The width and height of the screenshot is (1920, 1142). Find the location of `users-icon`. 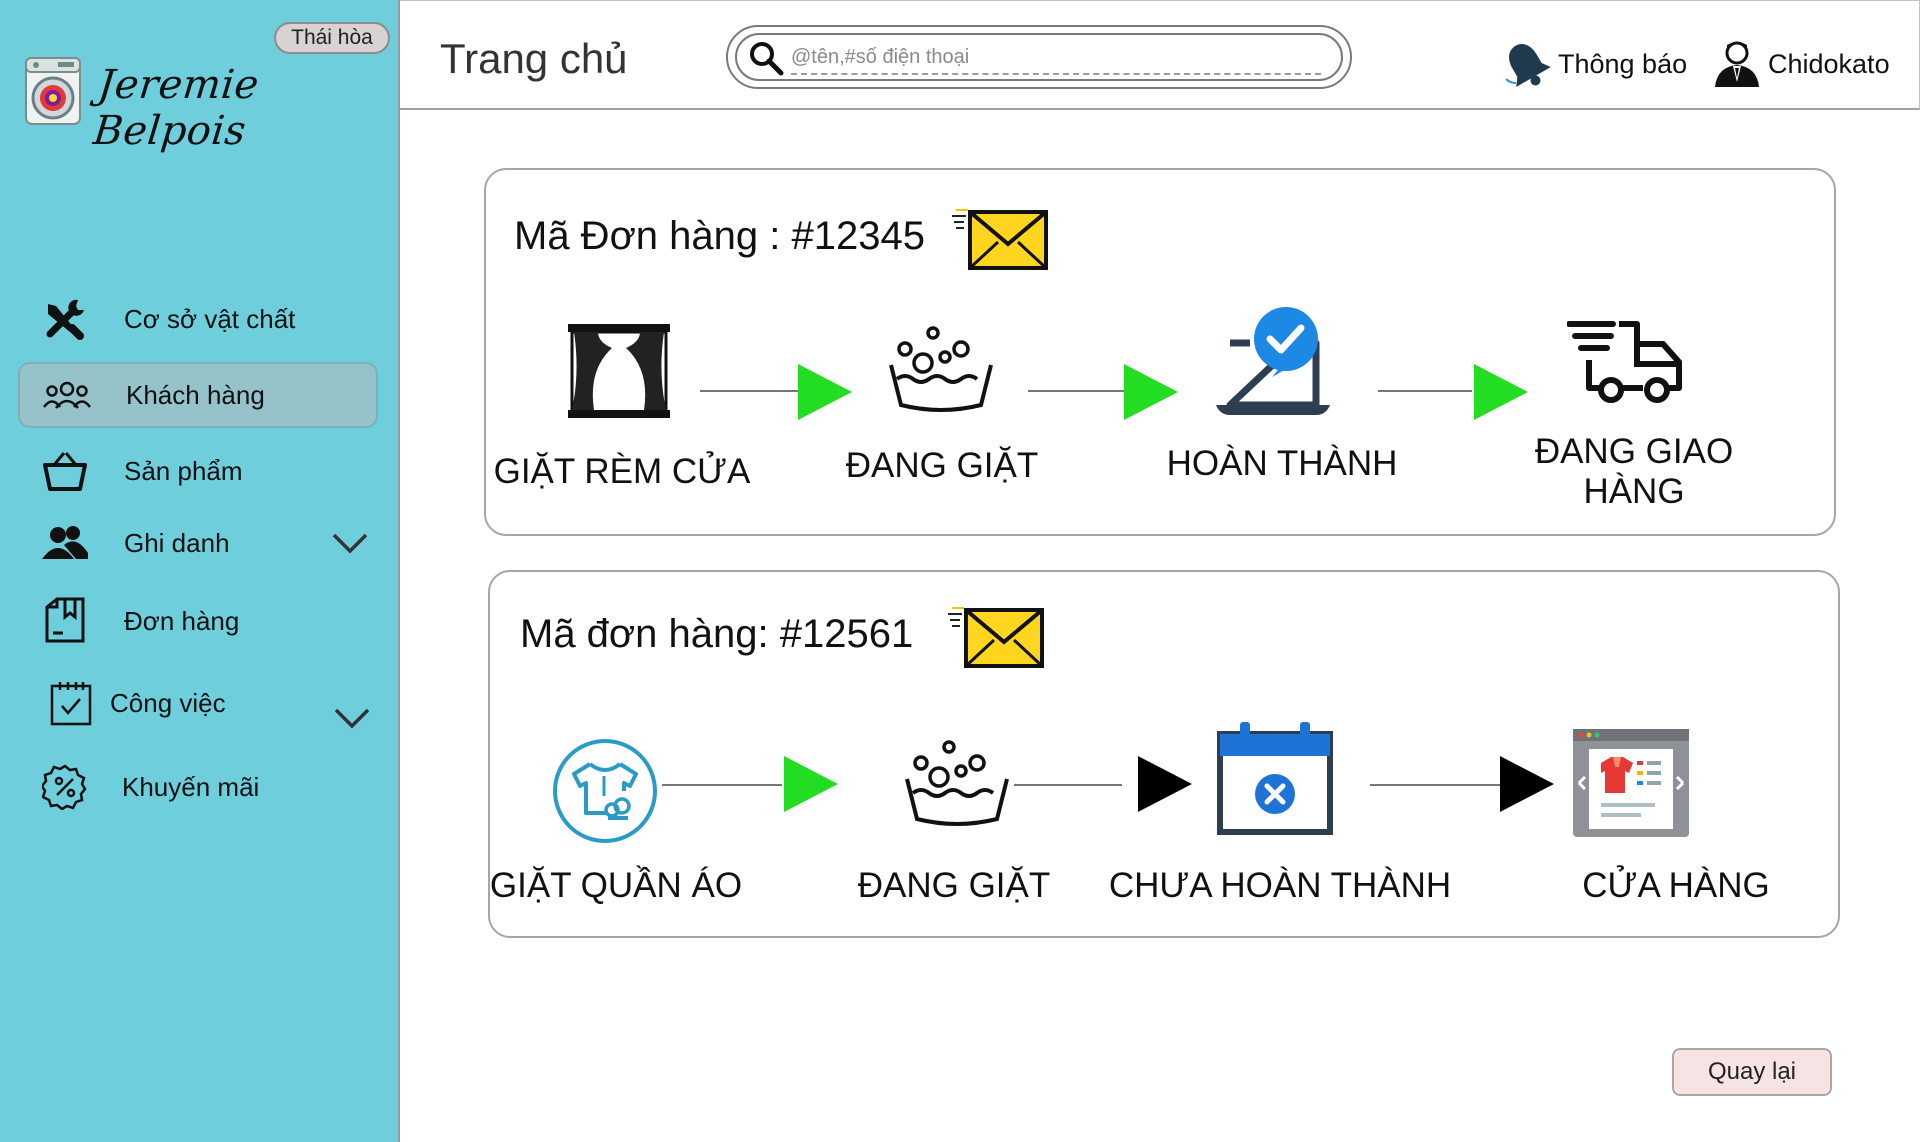

users-icon is located at coordinates (65, 543).